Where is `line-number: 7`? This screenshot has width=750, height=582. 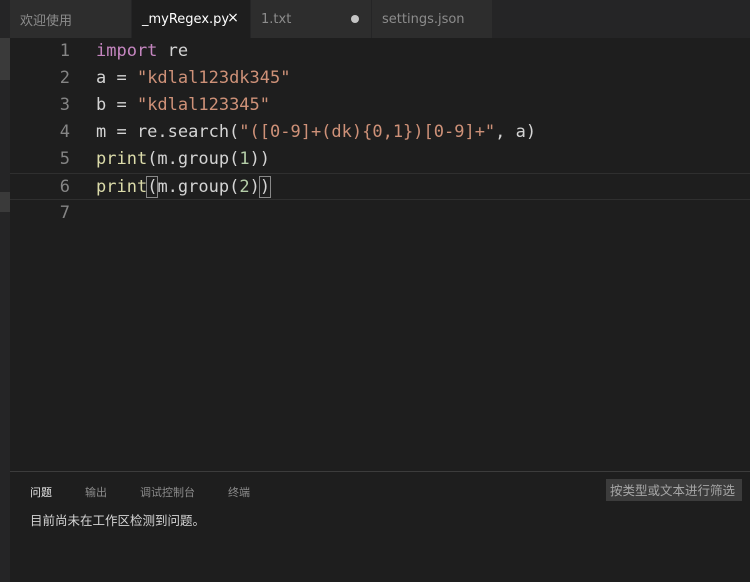 line-number: 7 is located at coordinates (64, 213).